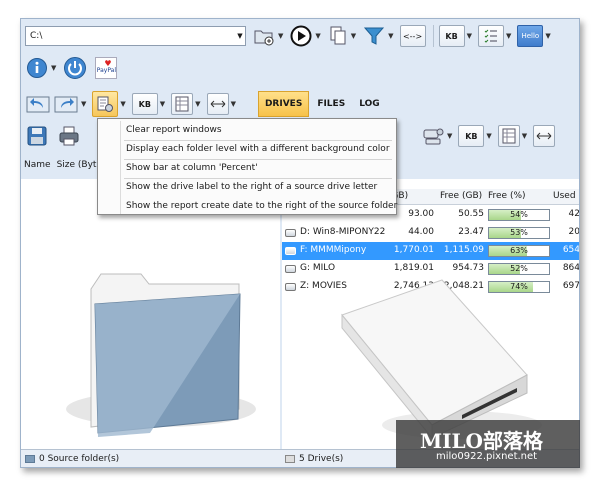 The width and height of the screenshot is (600, 486). Describe the element at coordinates (574, 232) in the screenshot. I see `drive-used: 20` at that location.